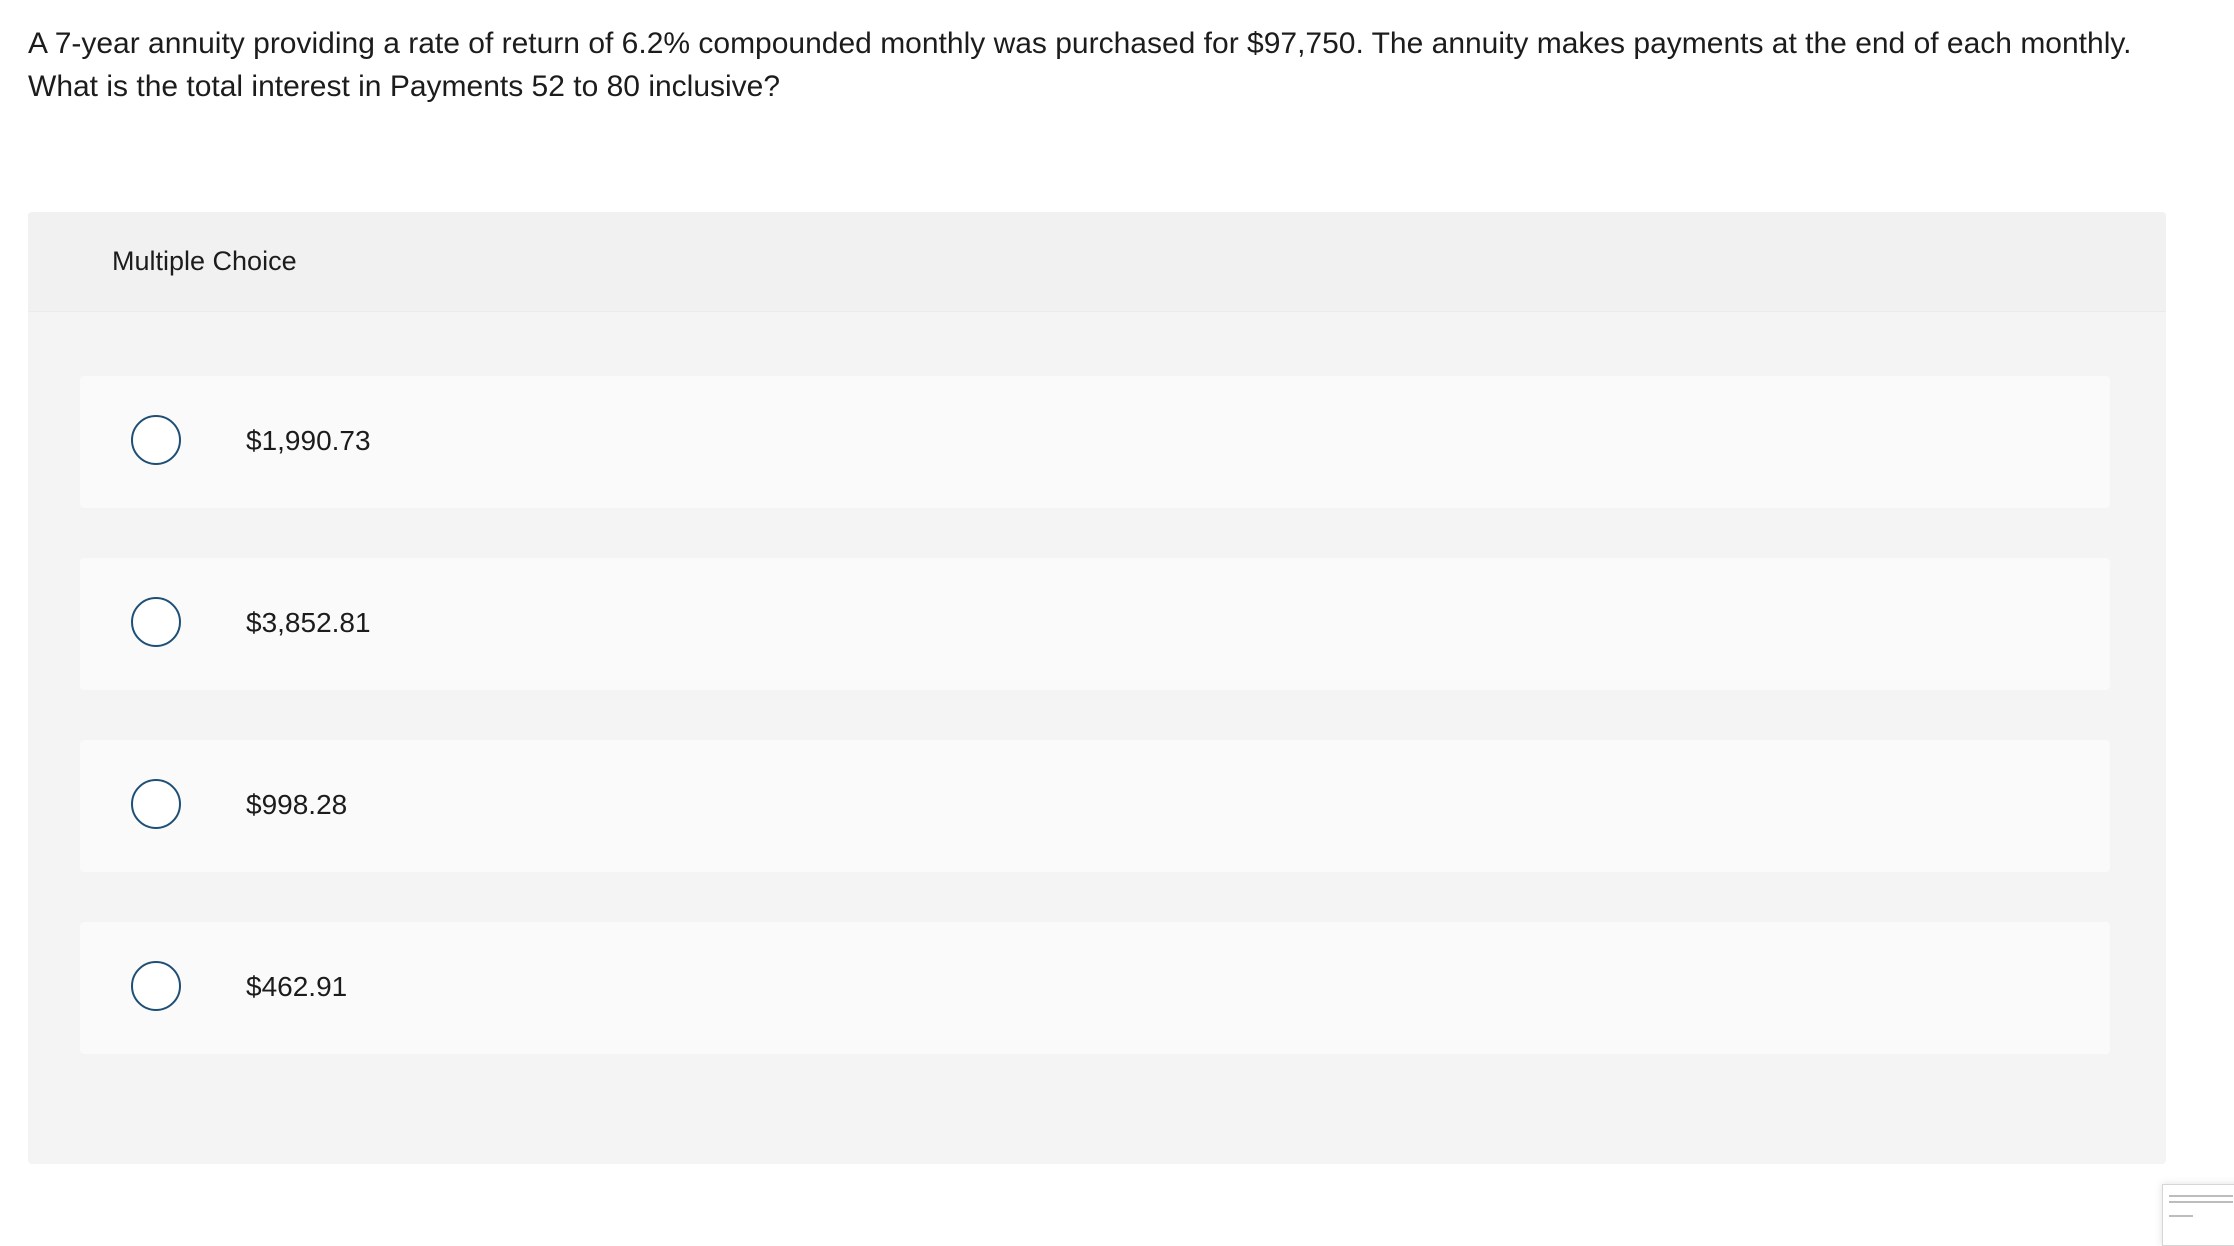 The width and height of the screenshot is (2234, 1246). Describe the element at coordinates (297, 986) in the screenshot. I see `answer-option-label: $462.91` at that location.